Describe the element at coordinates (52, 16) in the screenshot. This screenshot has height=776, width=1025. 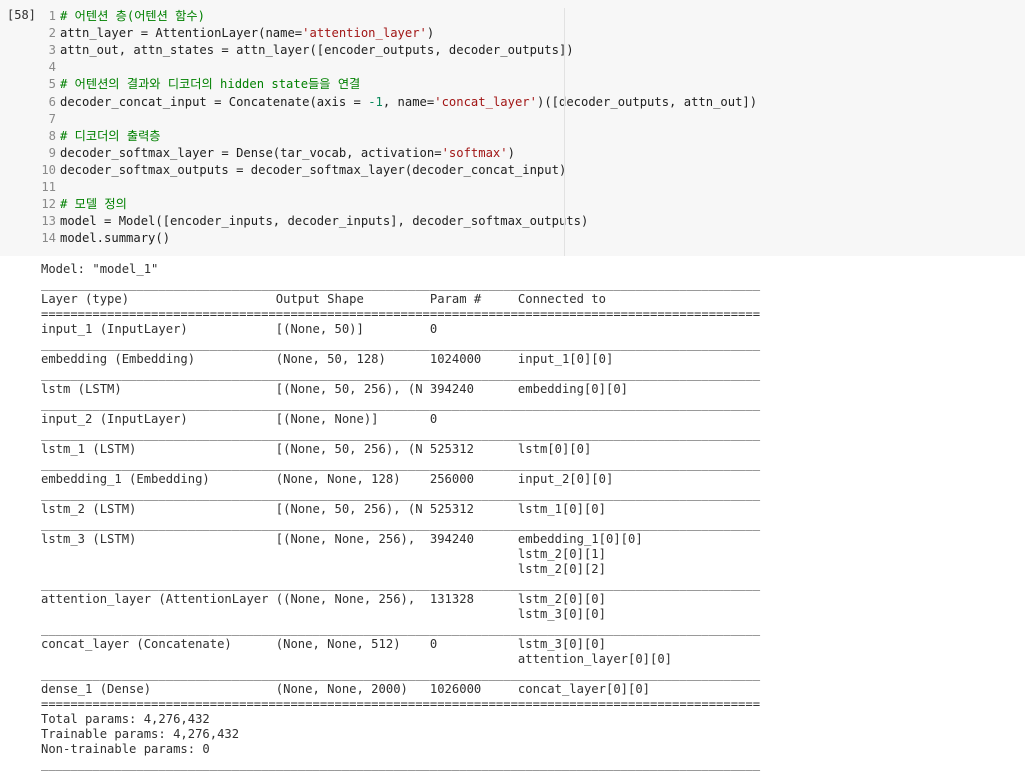
I see `line-number: 1` at that location.